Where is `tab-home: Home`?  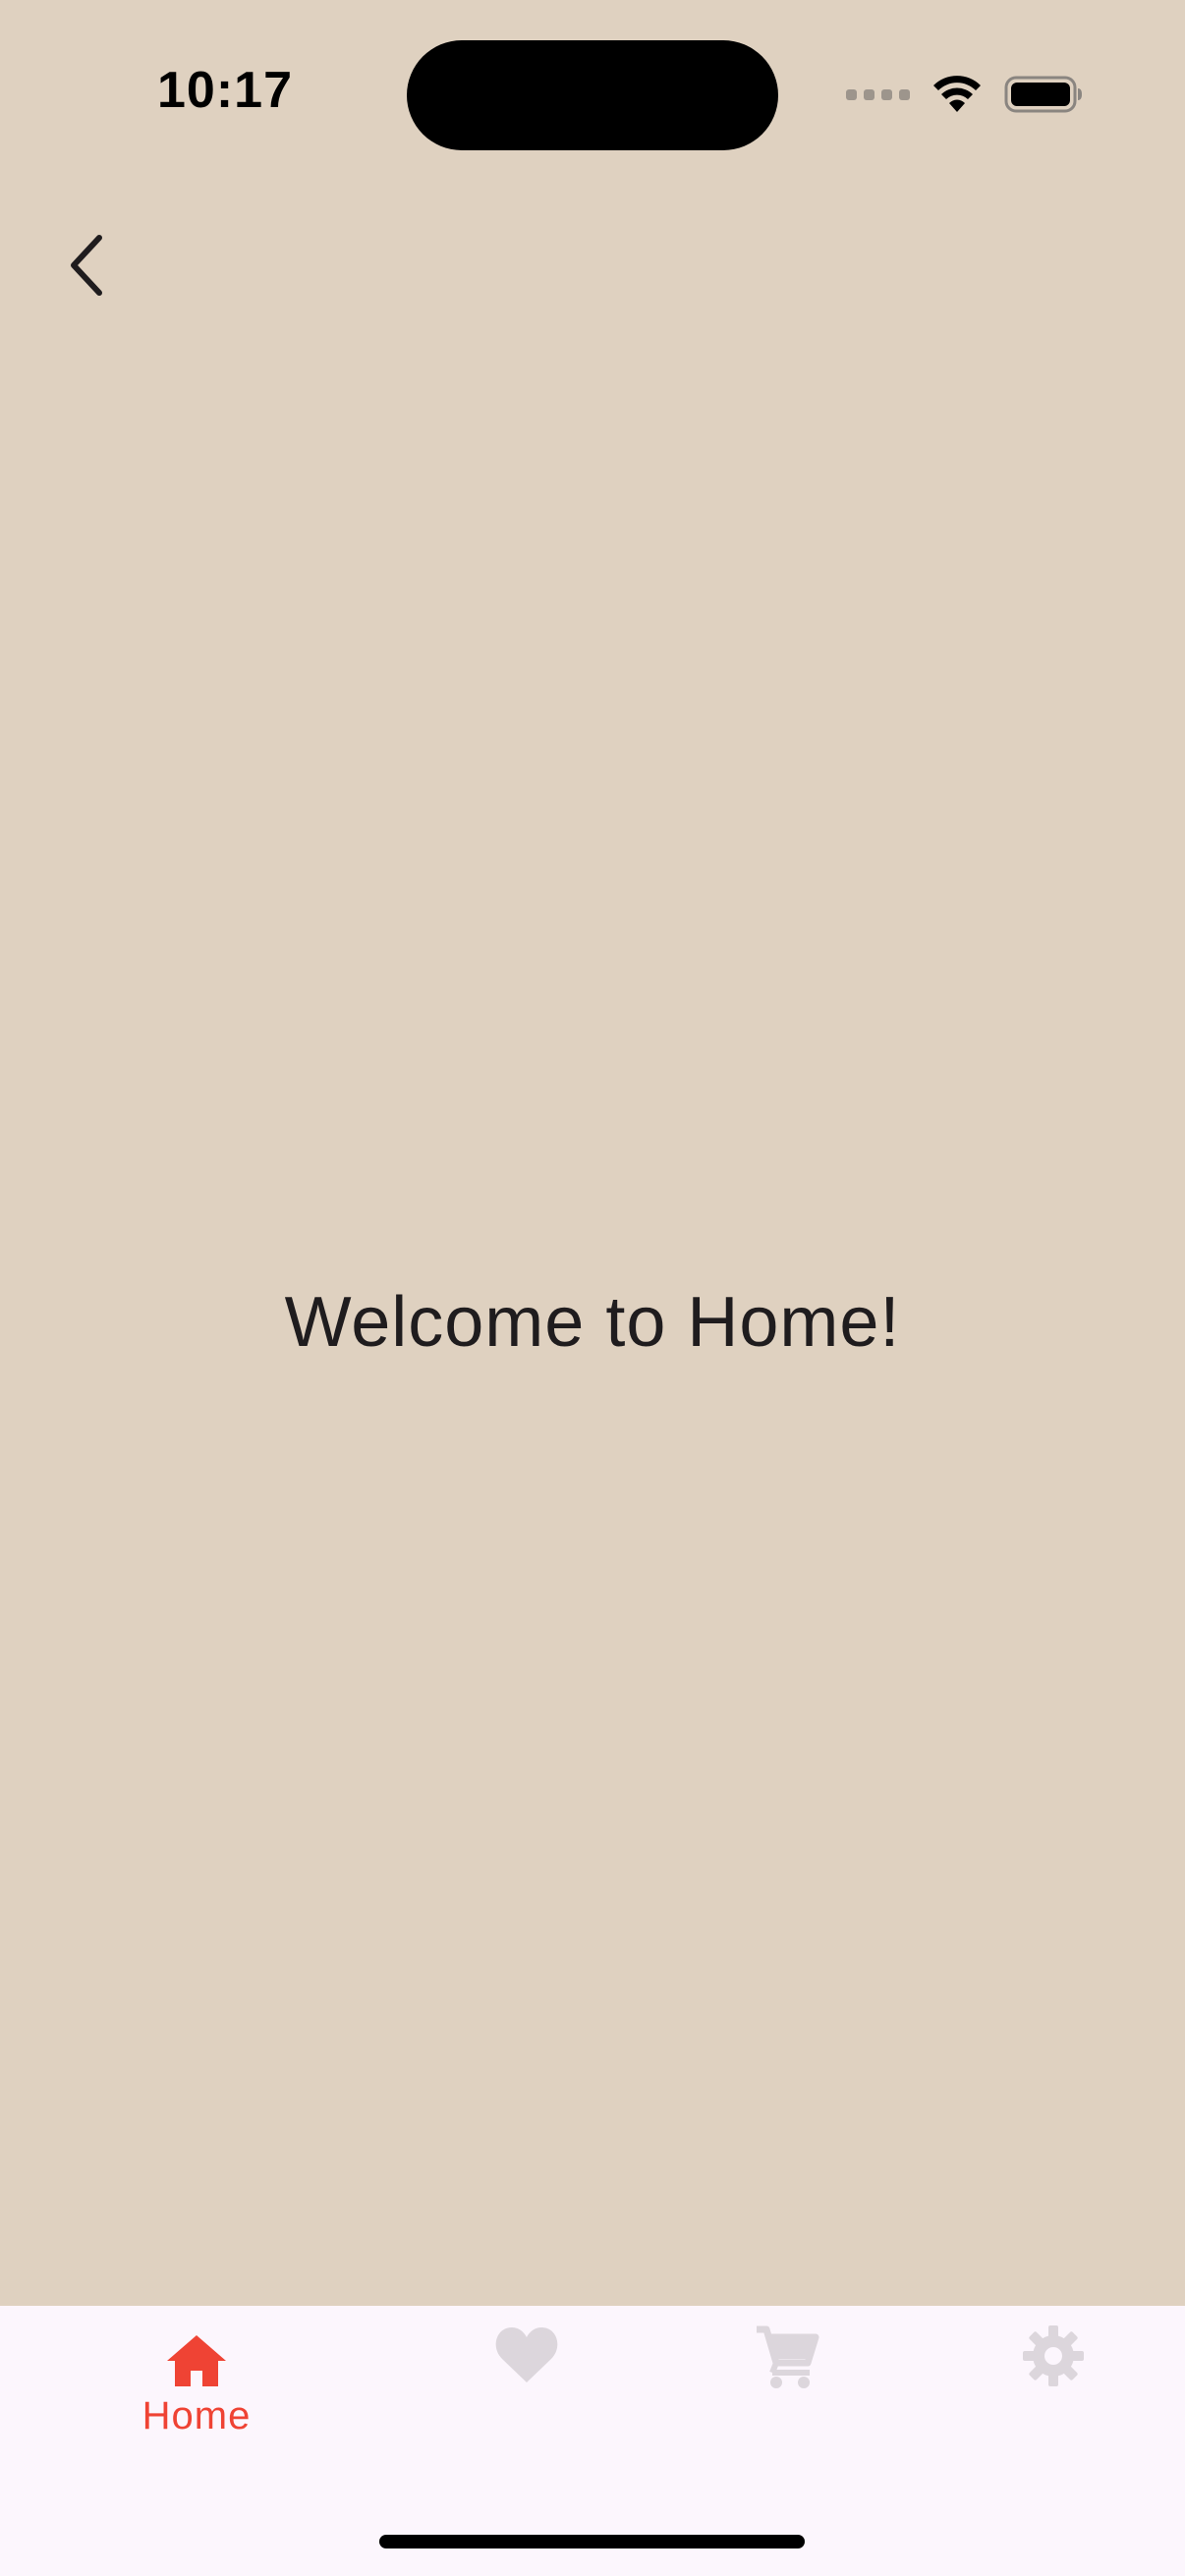
tab-home: Home is located at coordinates (197, 2412).